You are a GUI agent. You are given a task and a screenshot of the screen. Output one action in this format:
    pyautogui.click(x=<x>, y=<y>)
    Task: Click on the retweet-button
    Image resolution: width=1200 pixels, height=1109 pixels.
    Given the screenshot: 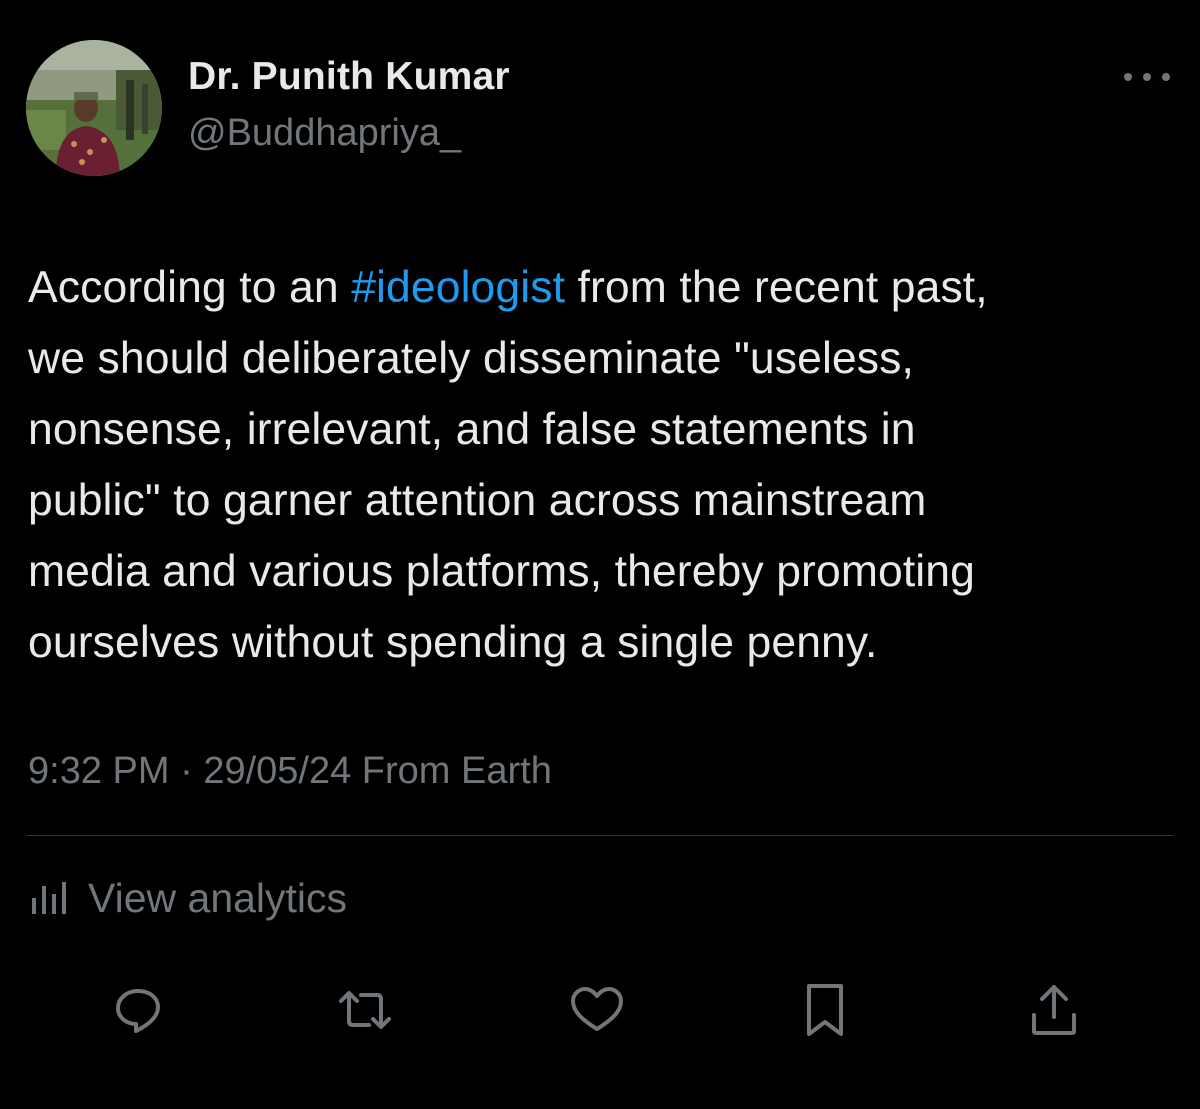 What is the action you would take?
    pyautogui.click(x=365, y=1010)
    